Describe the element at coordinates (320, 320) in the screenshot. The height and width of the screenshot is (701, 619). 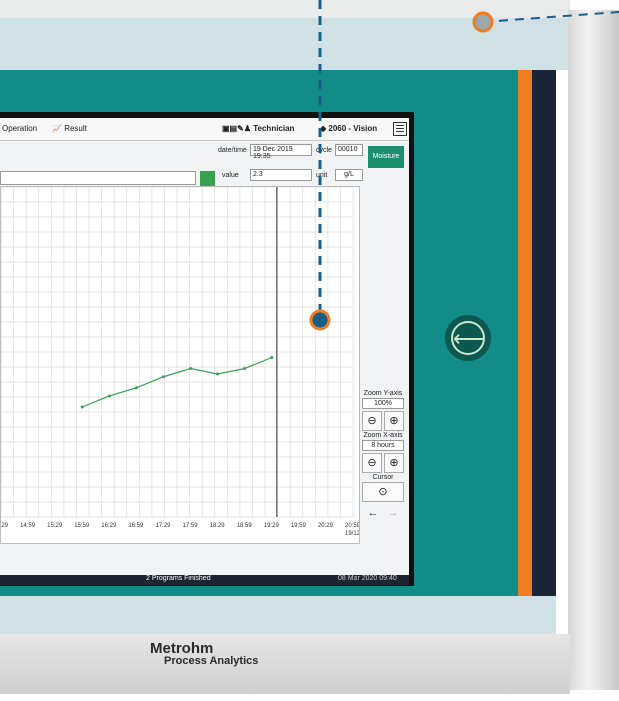
I see `callout-dot-screen` at that location.